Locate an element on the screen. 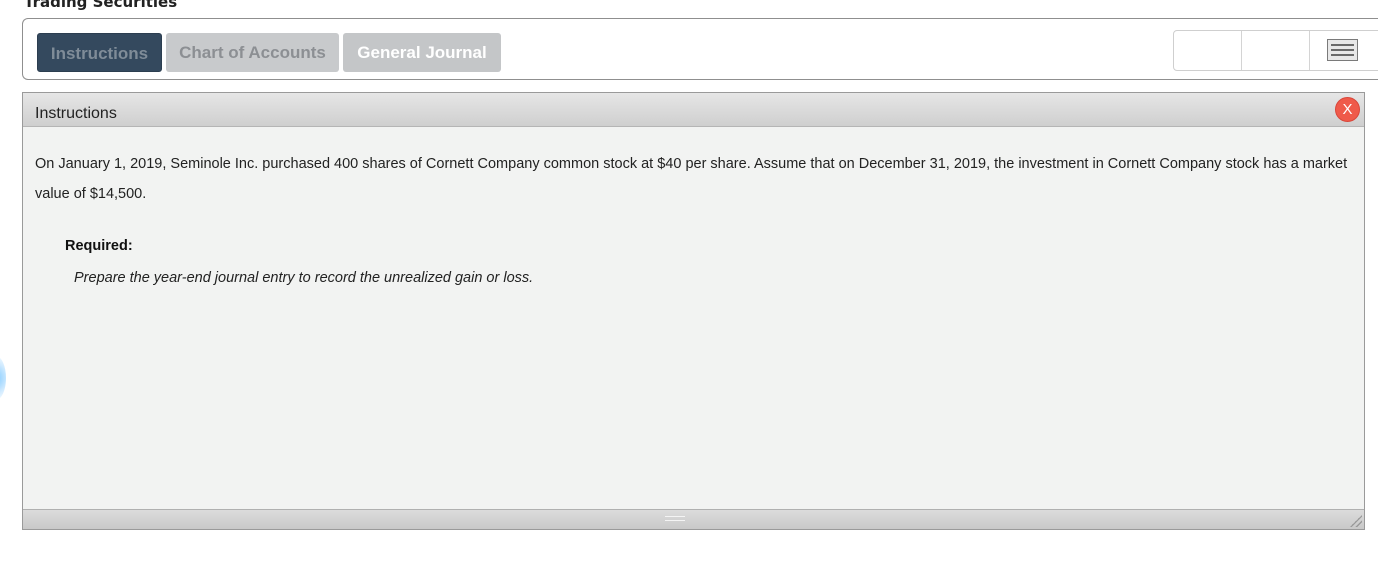 This screenshot has height=586, width=1378. panel-footer is located at coordinates (693, 519).